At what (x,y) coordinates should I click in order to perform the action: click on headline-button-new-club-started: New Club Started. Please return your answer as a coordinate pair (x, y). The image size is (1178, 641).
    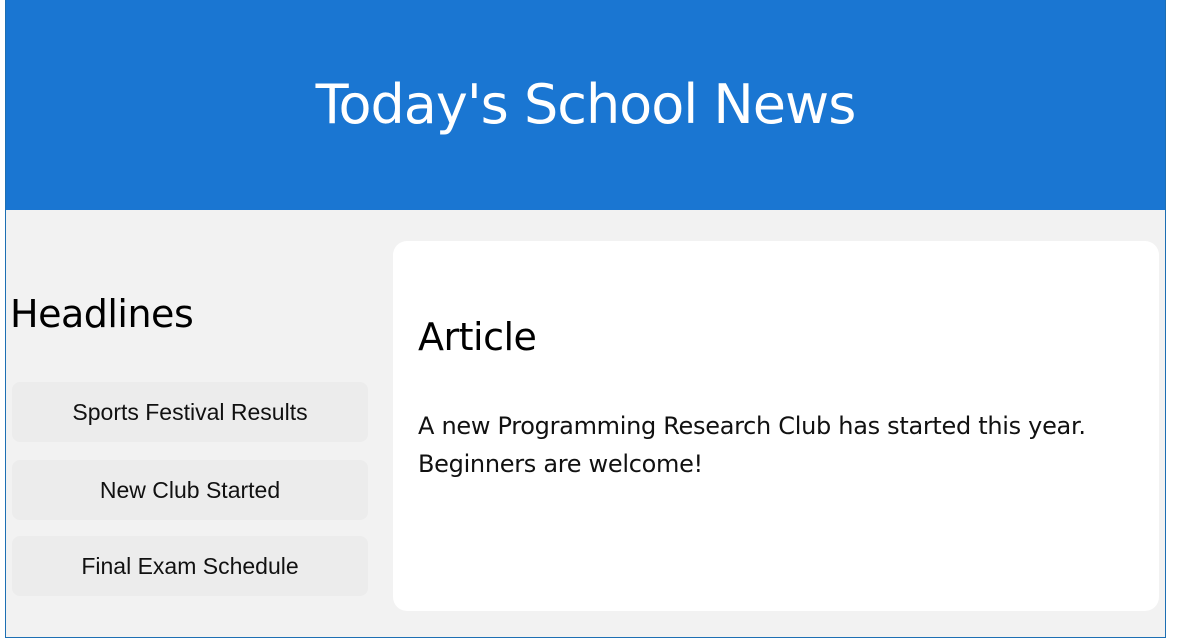
    Looking at the image, I should click on (190, 490).